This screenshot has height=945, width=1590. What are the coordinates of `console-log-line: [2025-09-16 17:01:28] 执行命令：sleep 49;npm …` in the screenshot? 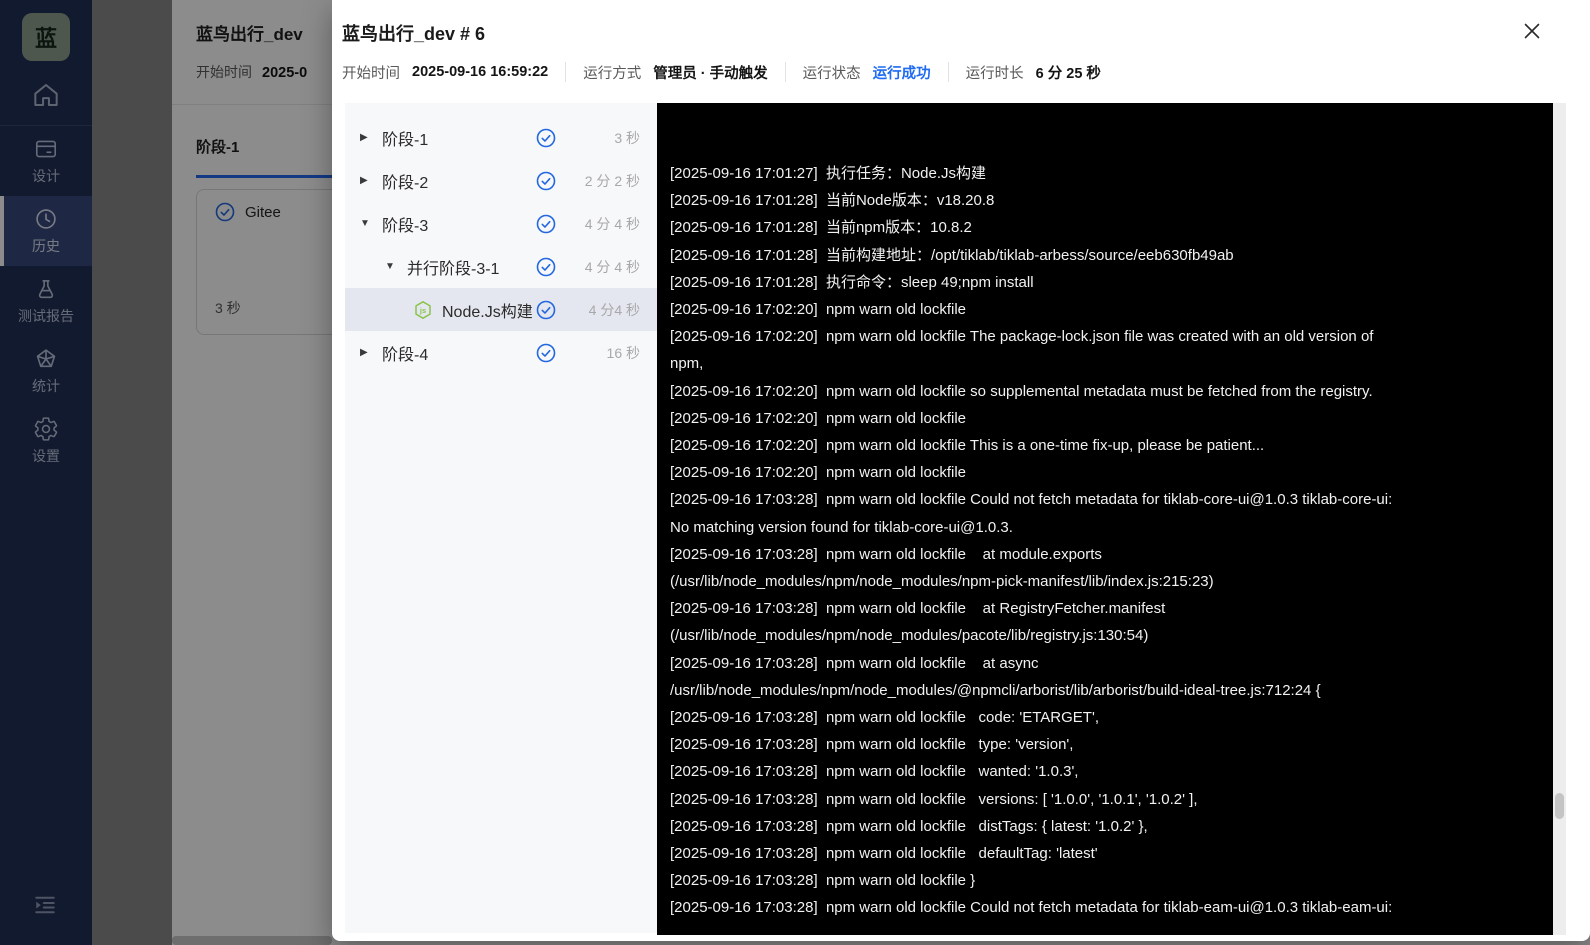 It's located at (852, 282).